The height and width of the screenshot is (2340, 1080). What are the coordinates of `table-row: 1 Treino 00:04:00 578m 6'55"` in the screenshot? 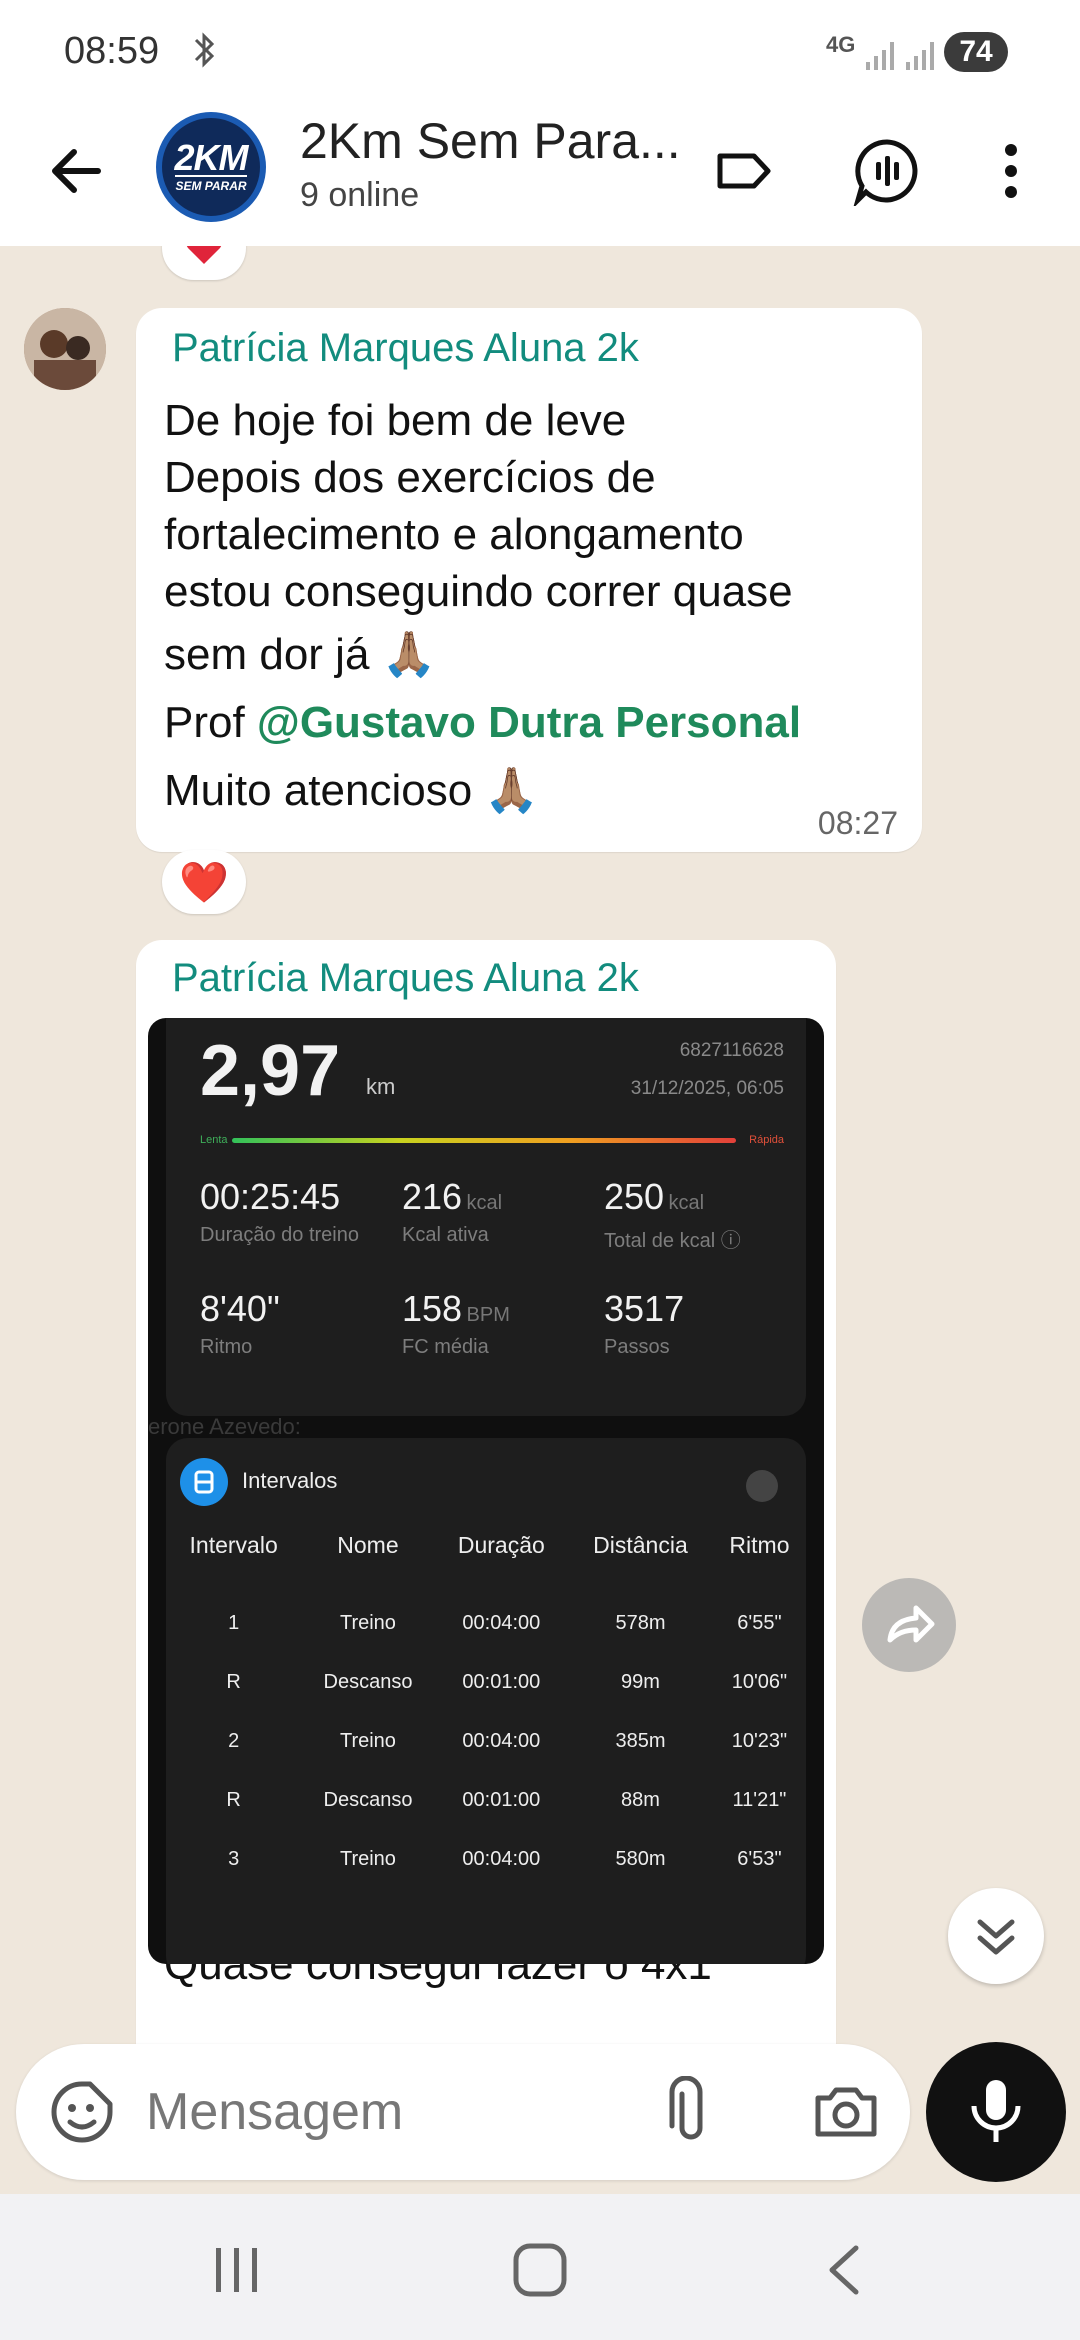 It's located at (486, 1623).